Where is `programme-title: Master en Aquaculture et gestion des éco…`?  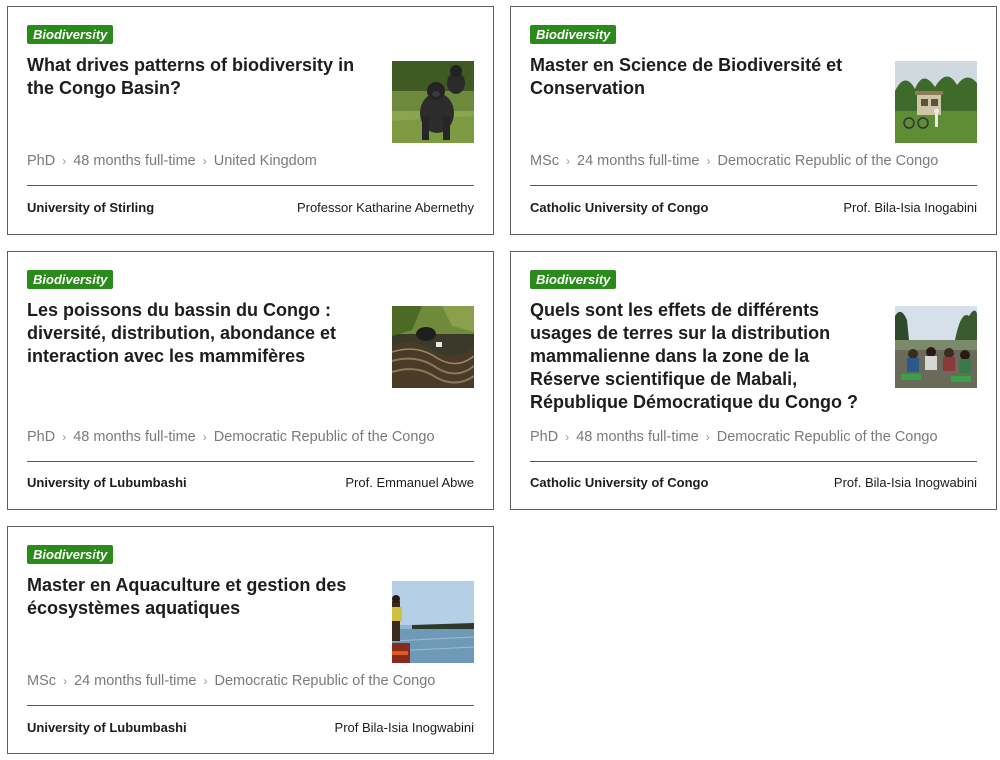 programme-title: Master en Aquaculture et gestion des éco… is located at coordinates (202, 597).